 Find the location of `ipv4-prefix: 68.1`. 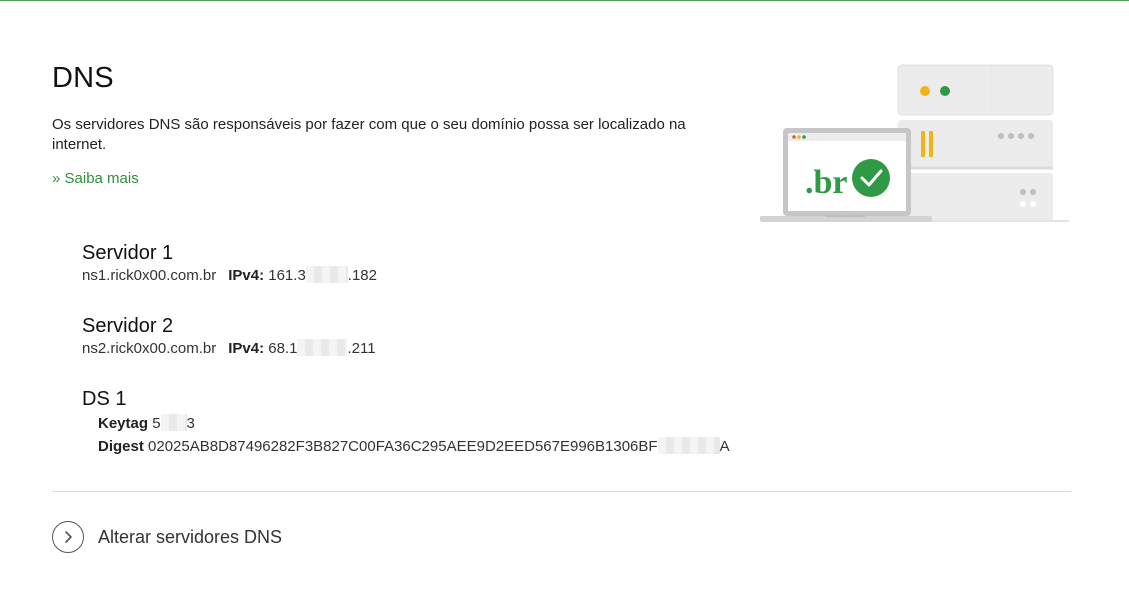

ipv4-prefix: 68.1 is located at coordinates (283, 348).